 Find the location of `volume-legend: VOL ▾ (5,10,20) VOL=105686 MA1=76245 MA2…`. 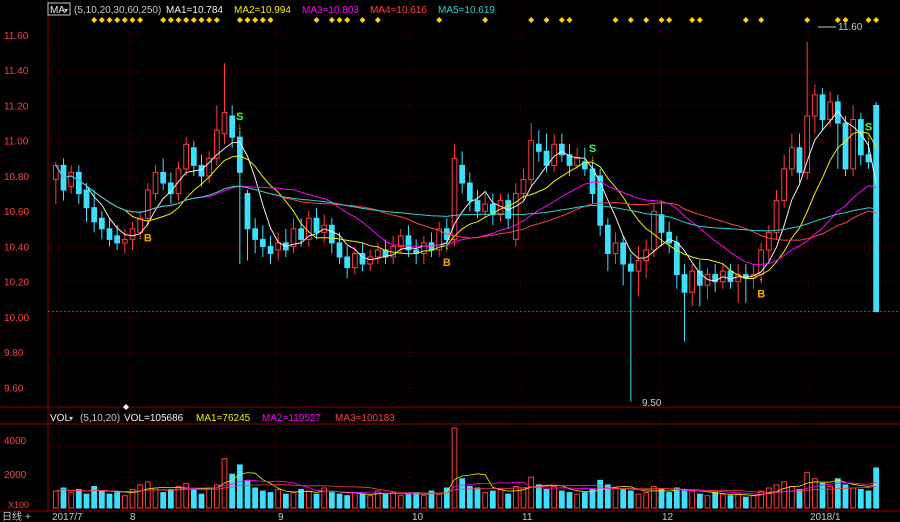

volume-legend: VOL ▾ (5,10,20) VOL=105686 MA1=76245 MA2… is located at coordinates (222, 418).